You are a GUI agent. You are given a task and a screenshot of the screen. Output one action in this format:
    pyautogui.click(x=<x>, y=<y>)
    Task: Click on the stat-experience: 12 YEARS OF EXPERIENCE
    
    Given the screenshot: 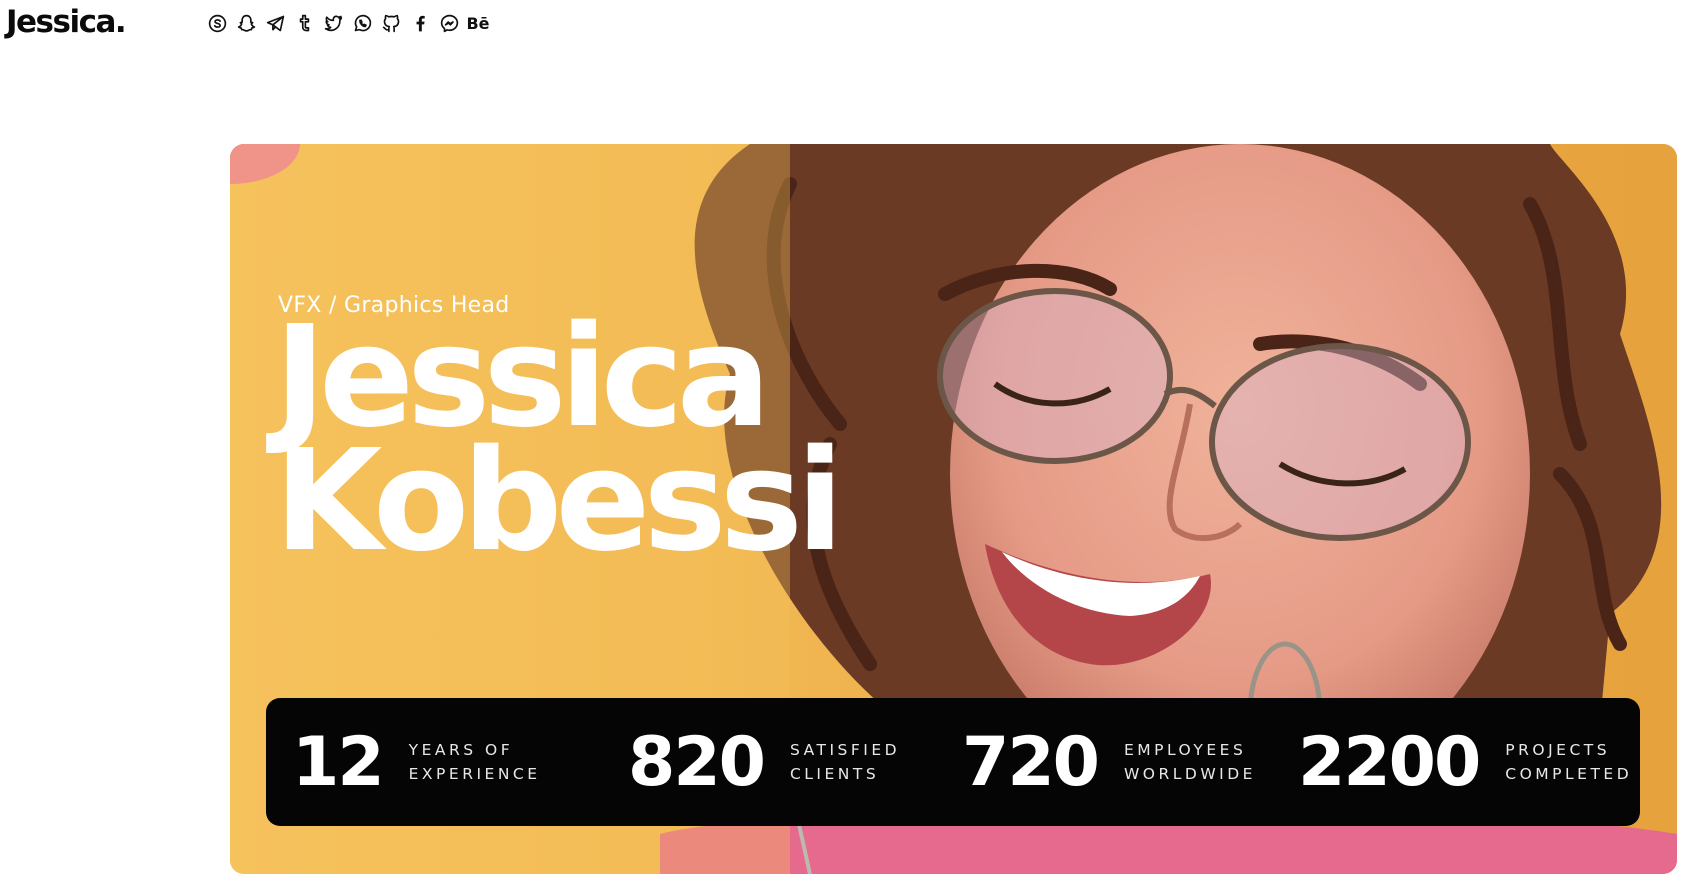 What is the action you would take?
    pyautogui.click(x=416, y=762)
    